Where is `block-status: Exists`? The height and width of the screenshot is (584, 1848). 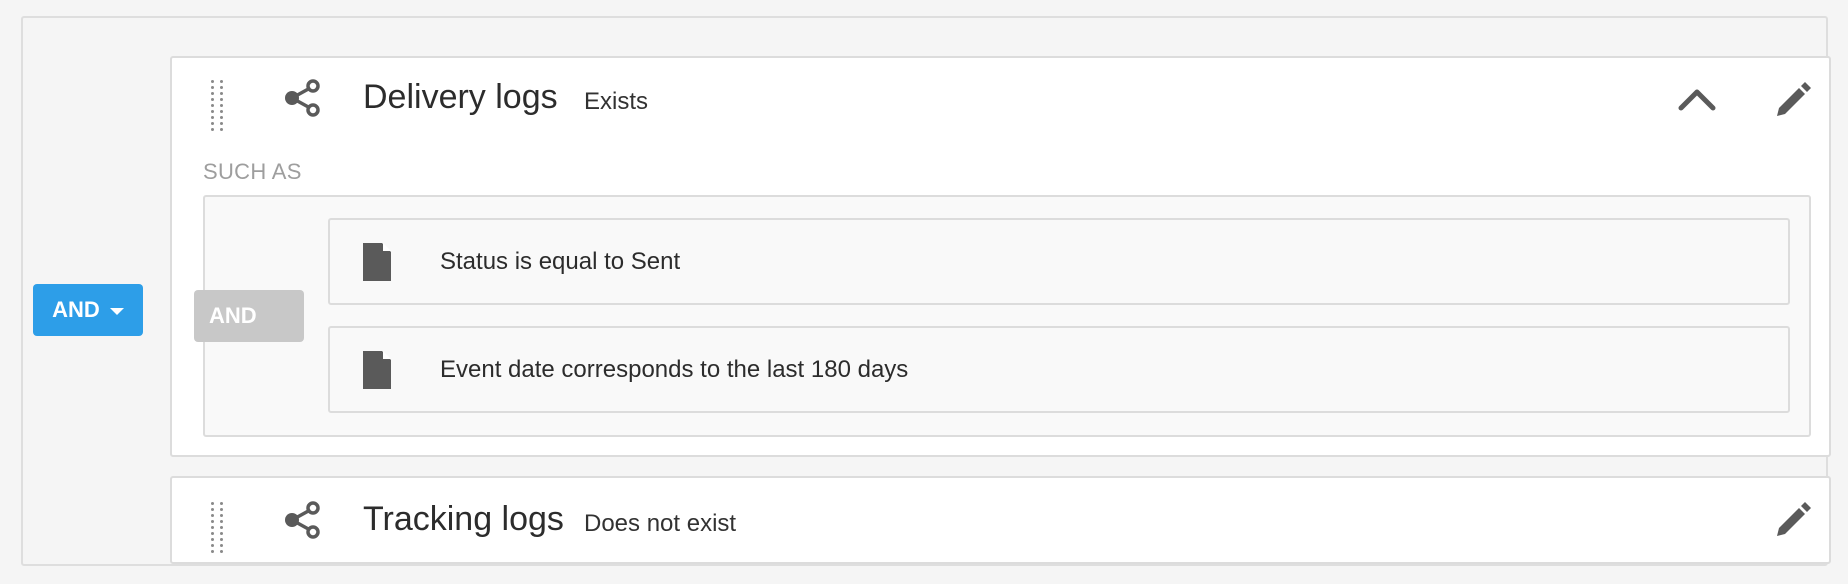 block-status: Exists is located at coordinates (616, 101).